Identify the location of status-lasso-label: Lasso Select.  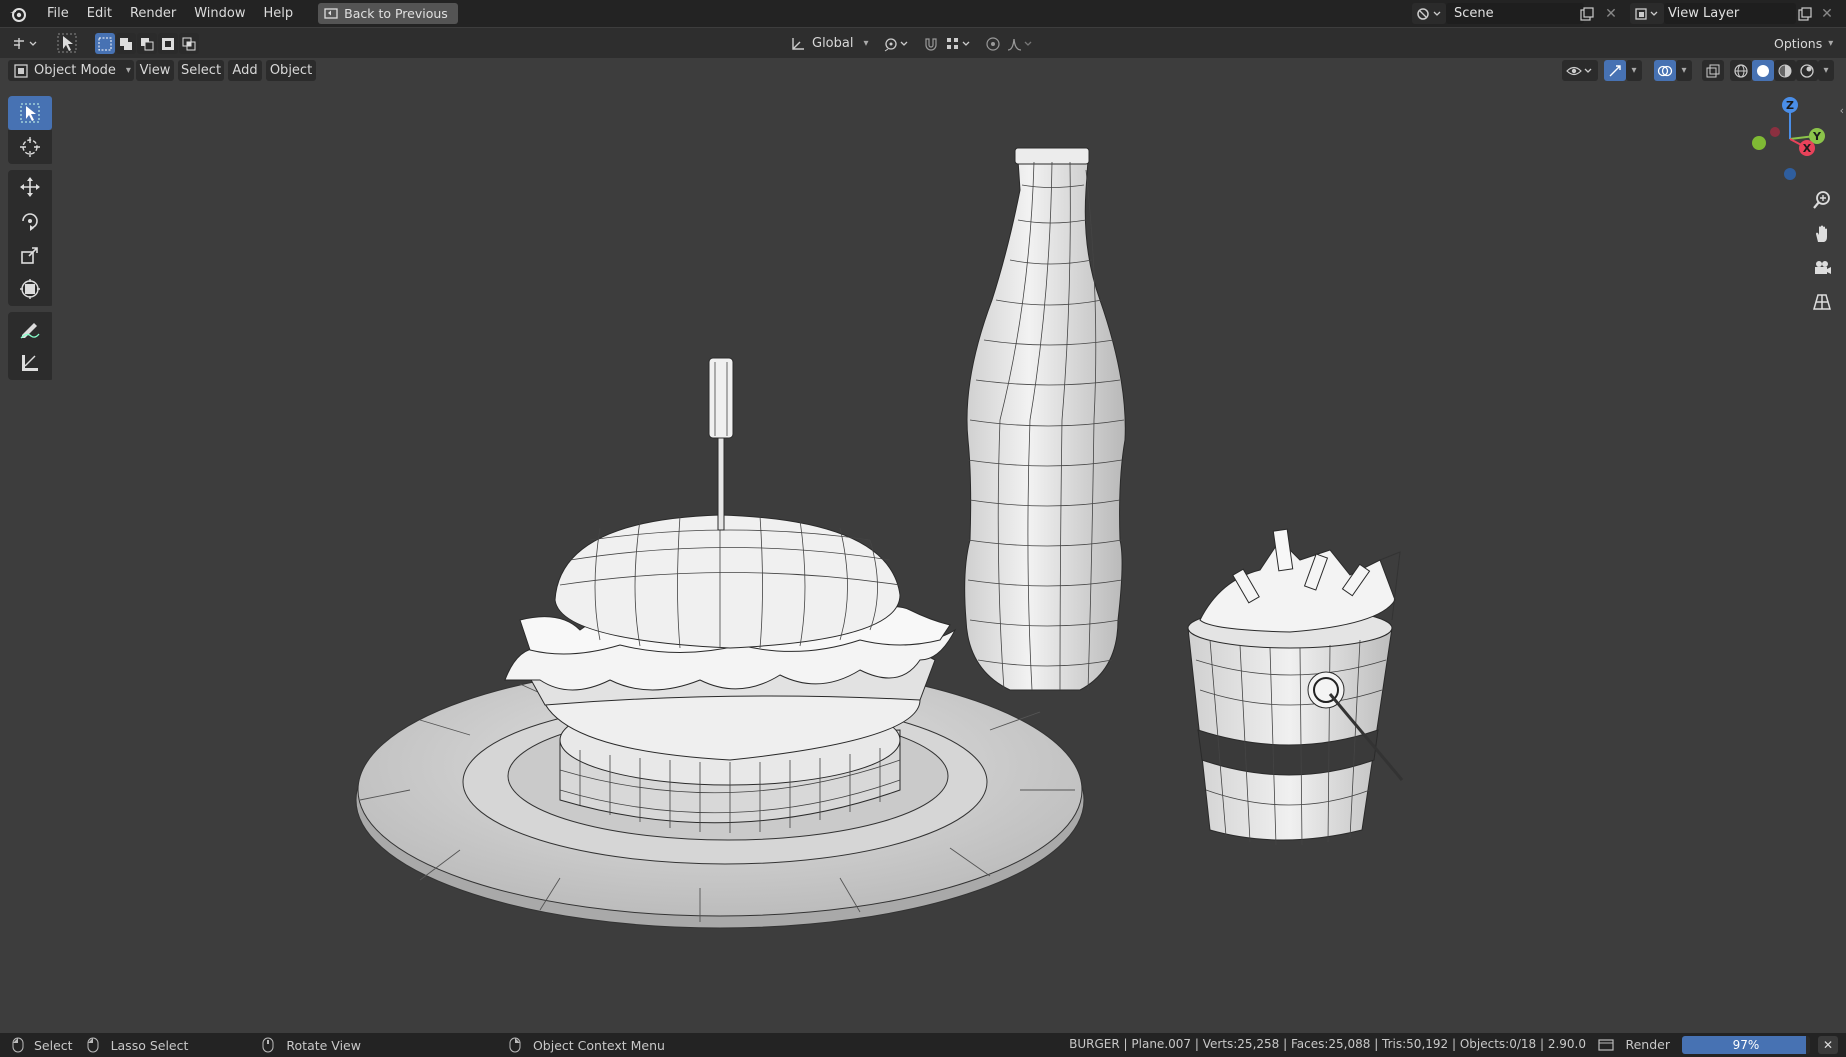
(149, 1045).